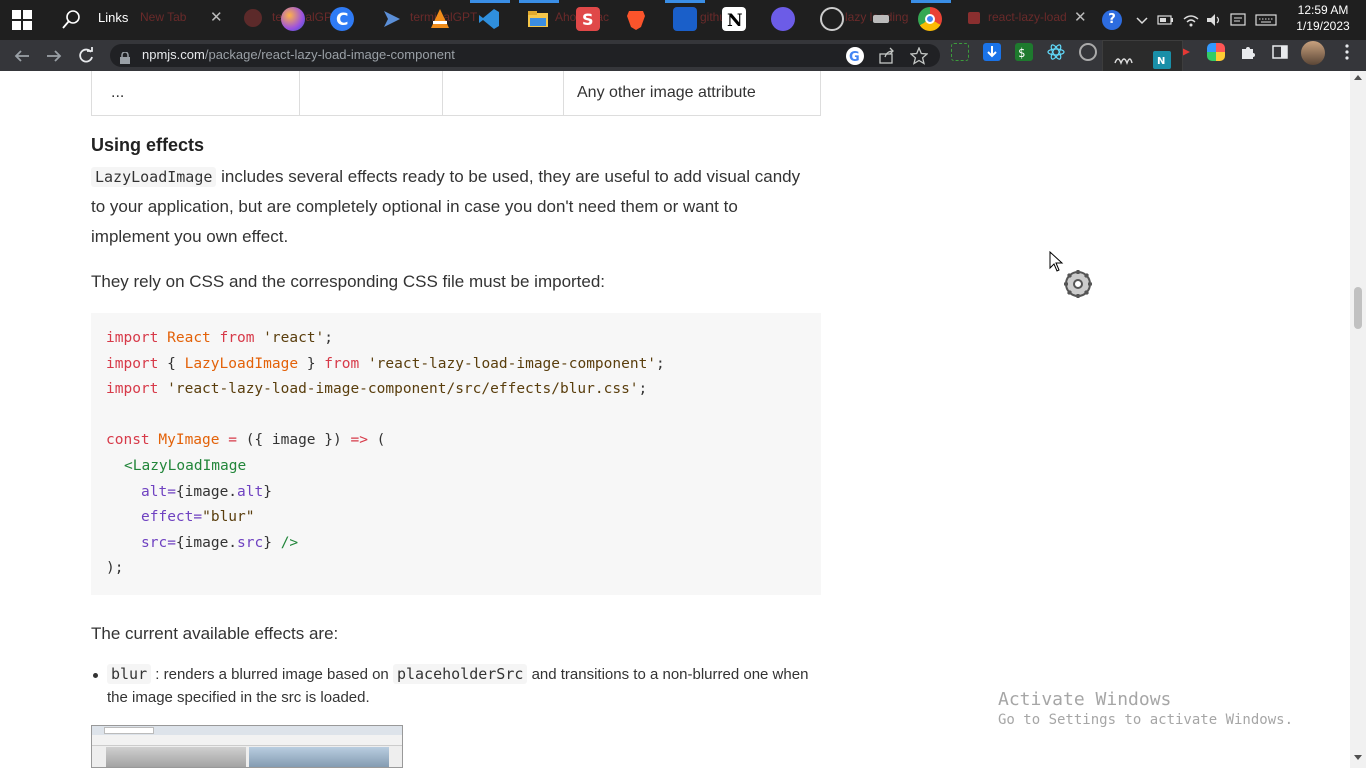 Image resolution: width=1366 pixels, height=768 pixels. I want to click on scroll-down-icon, so click(1358, 757).